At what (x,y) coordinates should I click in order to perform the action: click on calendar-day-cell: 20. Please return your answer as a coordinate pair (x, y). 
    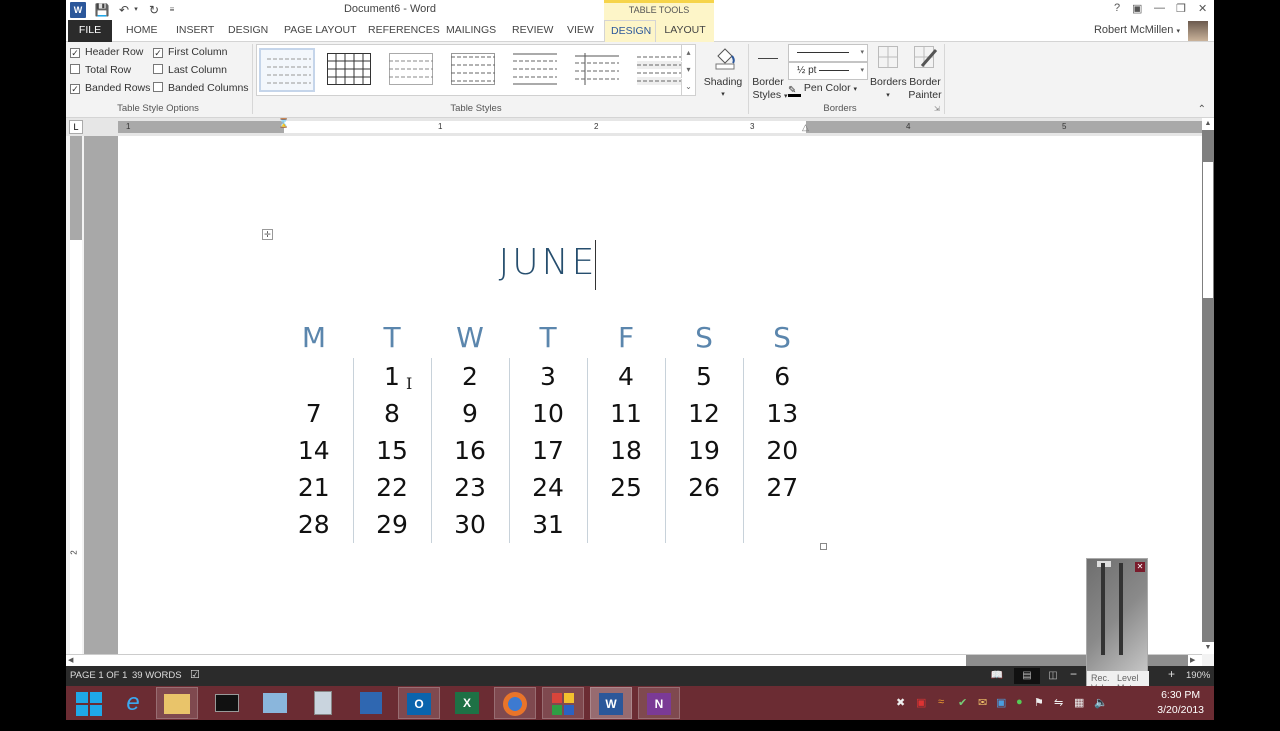
    Looking at the image, I should click on (781, 450).